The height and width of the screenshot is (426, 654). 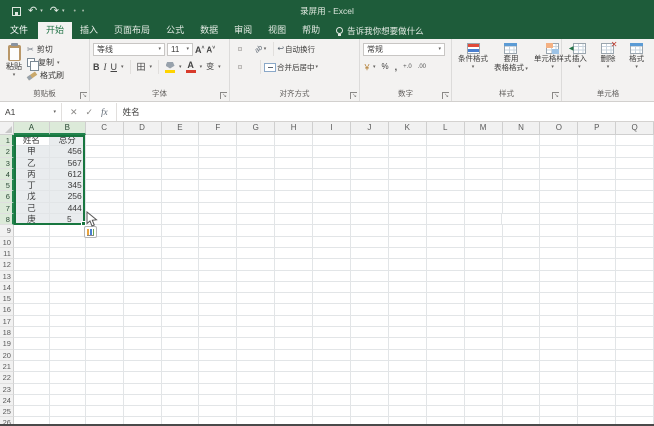 What do you see at coordinates (445, 265) in the screenshot?
I see `cell-L12` at bounding box center [445, 265].